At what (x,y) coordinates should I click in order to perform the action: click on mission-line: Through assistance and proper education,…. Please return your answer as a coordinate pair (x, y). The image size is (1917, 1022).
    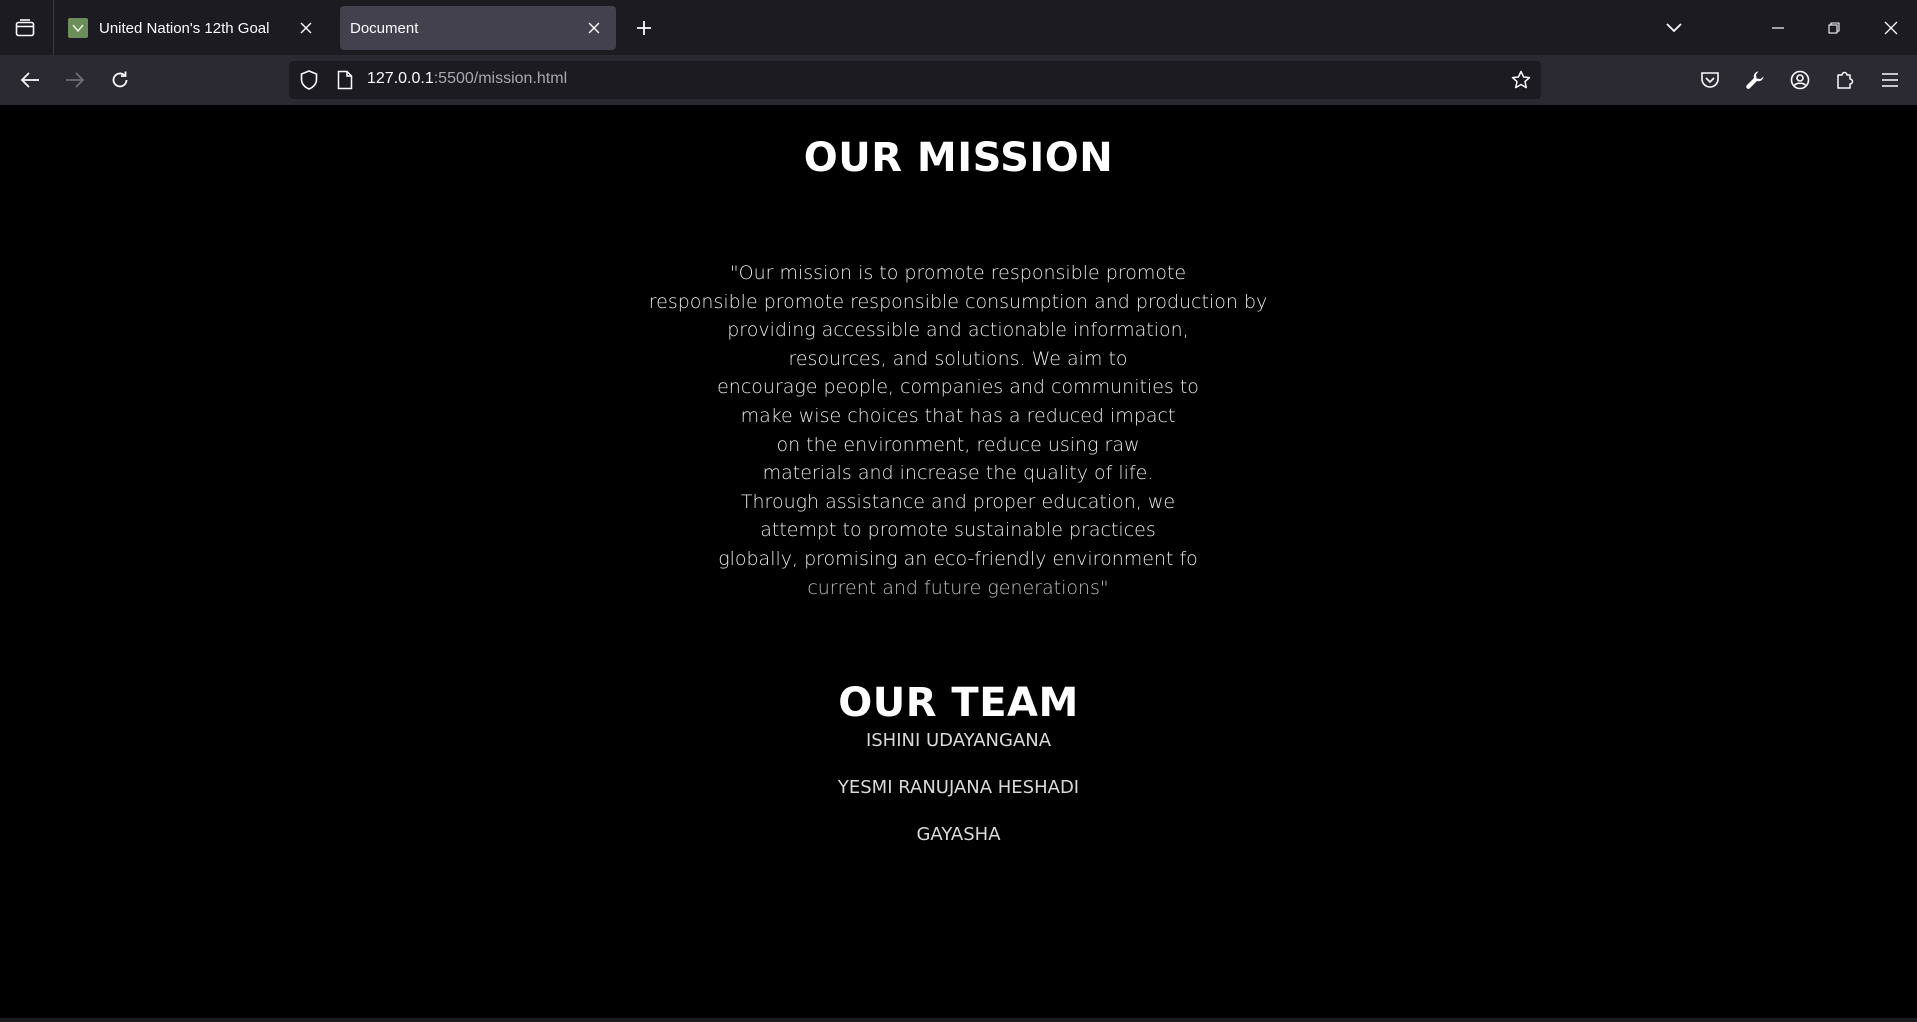
    Looking at the image, I should click on (958, 501).